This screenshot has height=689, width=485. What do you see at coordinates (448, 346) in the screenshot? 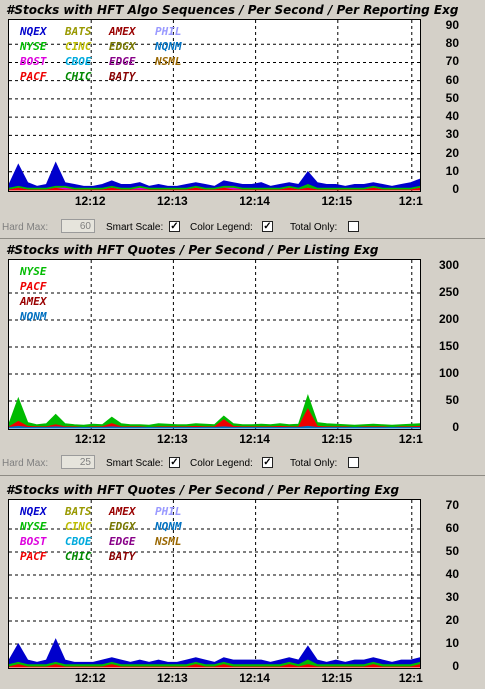
I see `y-tick-label: 150` at bounding box center [448, 346].